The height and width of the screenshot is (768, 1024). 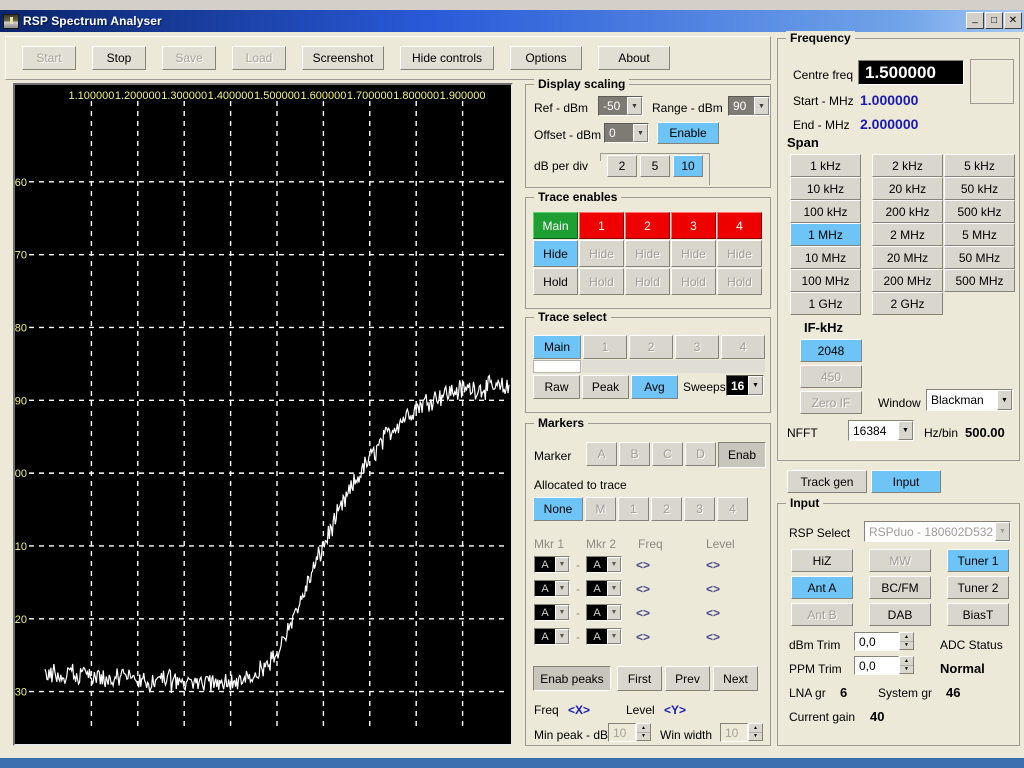 I want to click on minimize-button: _, so click(x=975, y=20).